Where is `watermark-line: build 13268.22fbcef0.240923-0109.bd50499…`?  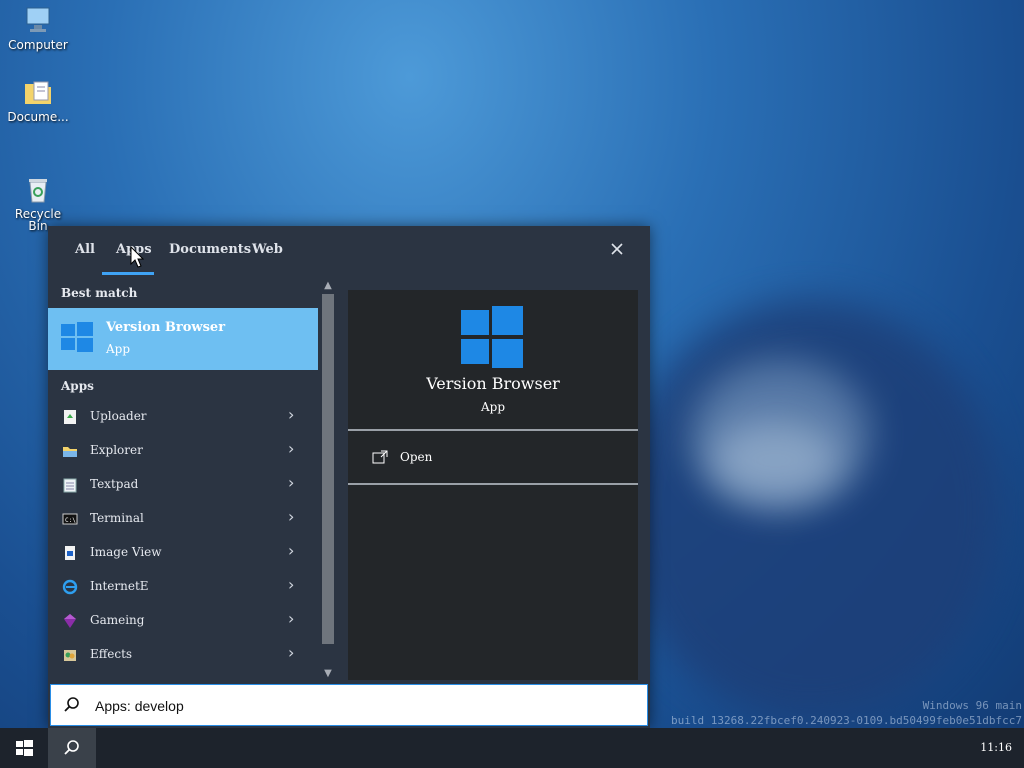
watermark-line: build 13268.22fbcef0.240923-0109.bd50499… is located at coordinates (846, 720).